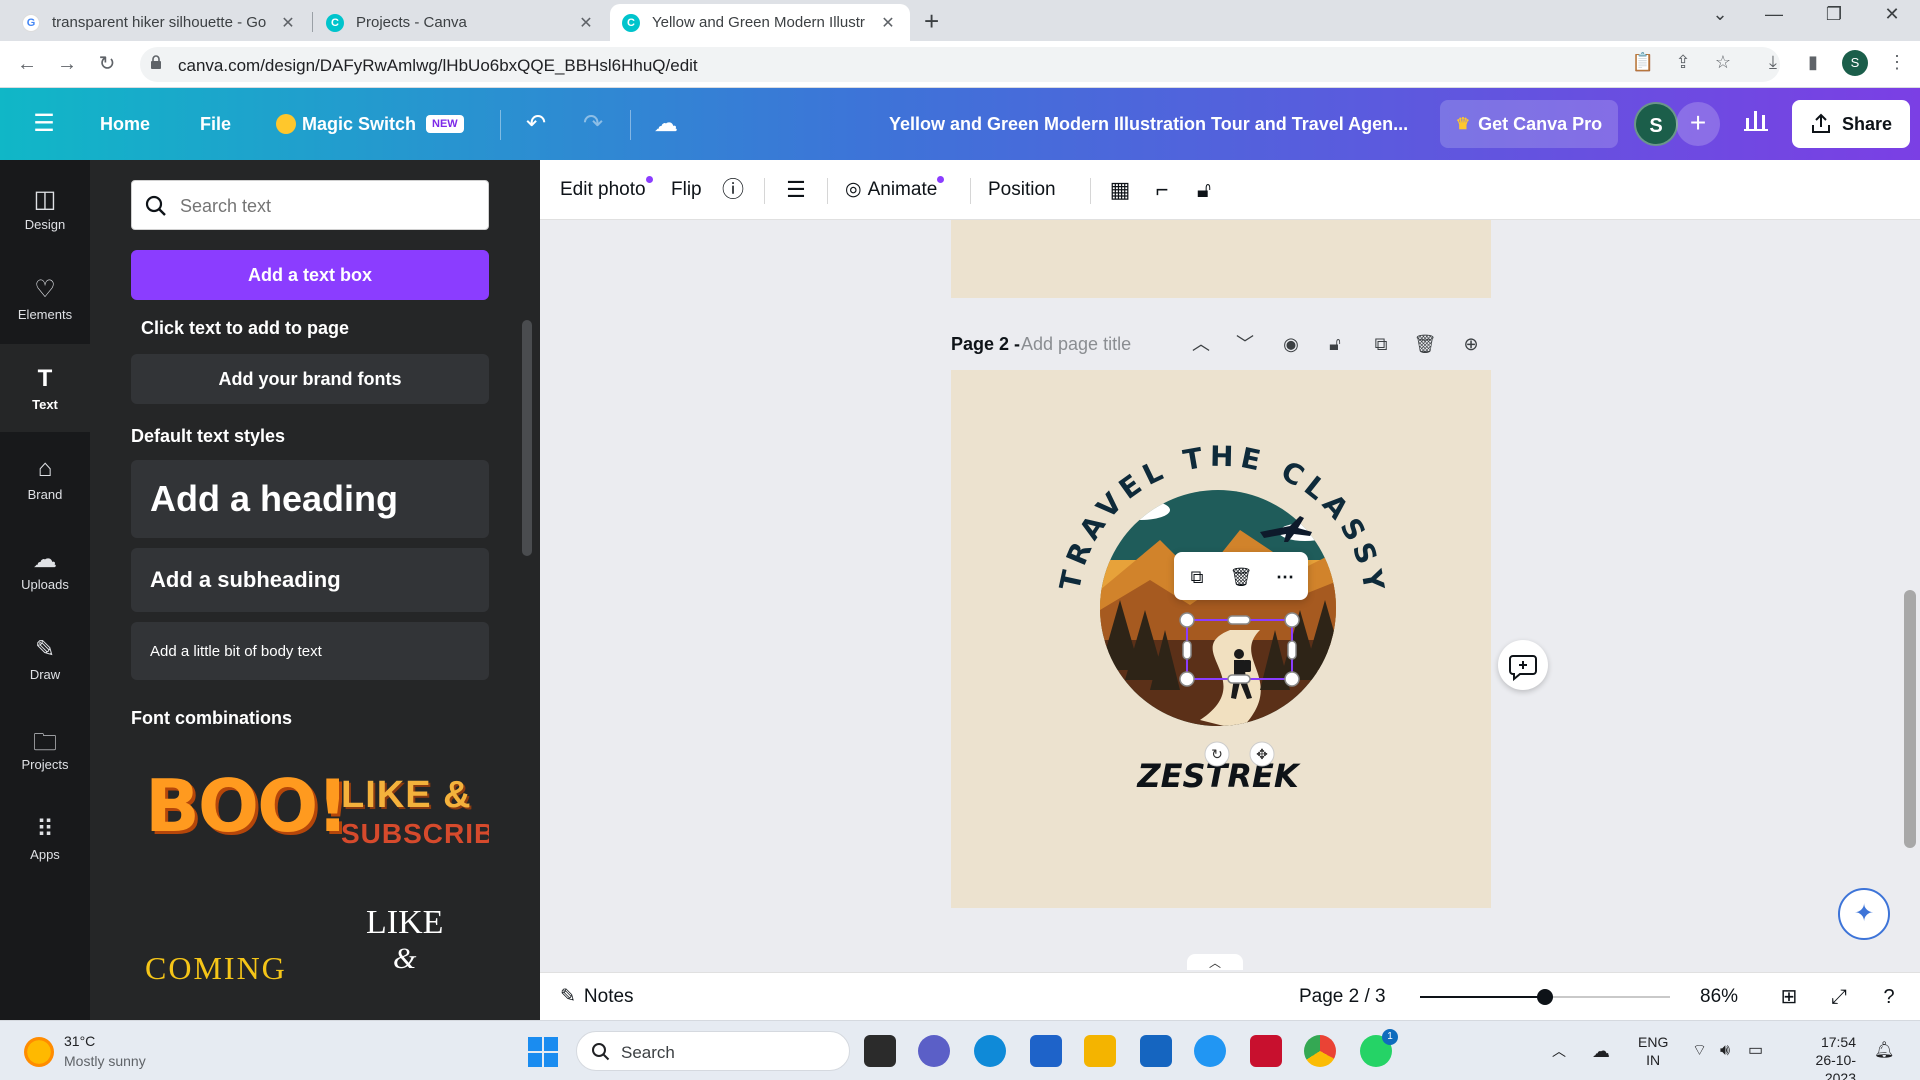 The width and height of the screenshot is (1920, 1080). Describe the element at coordinates (1156, 1051) in the screenshot. I see `myhp-icon` at that location.